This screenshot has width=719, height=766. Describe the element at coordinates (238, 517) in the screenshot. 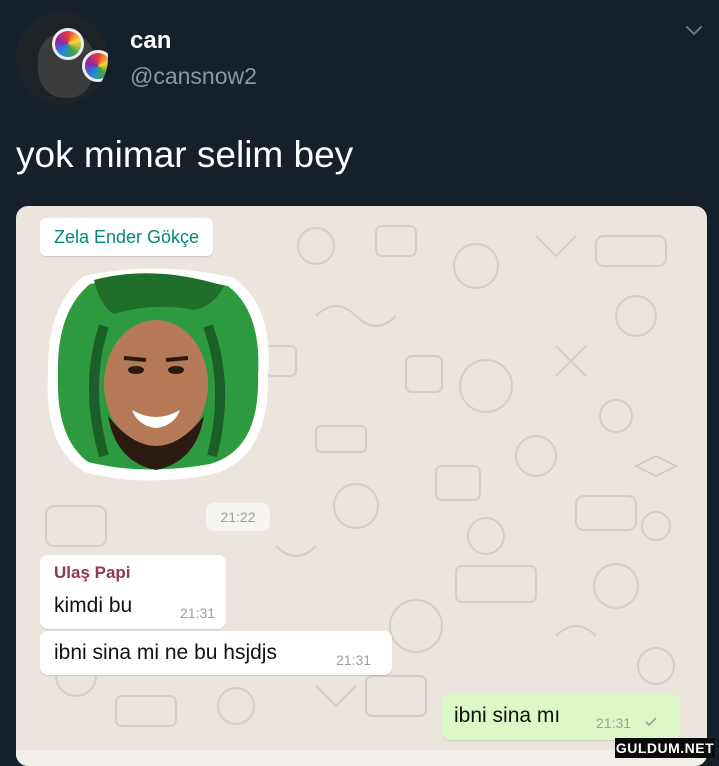

I see `sticker-timestamp: 21:22` at that location.